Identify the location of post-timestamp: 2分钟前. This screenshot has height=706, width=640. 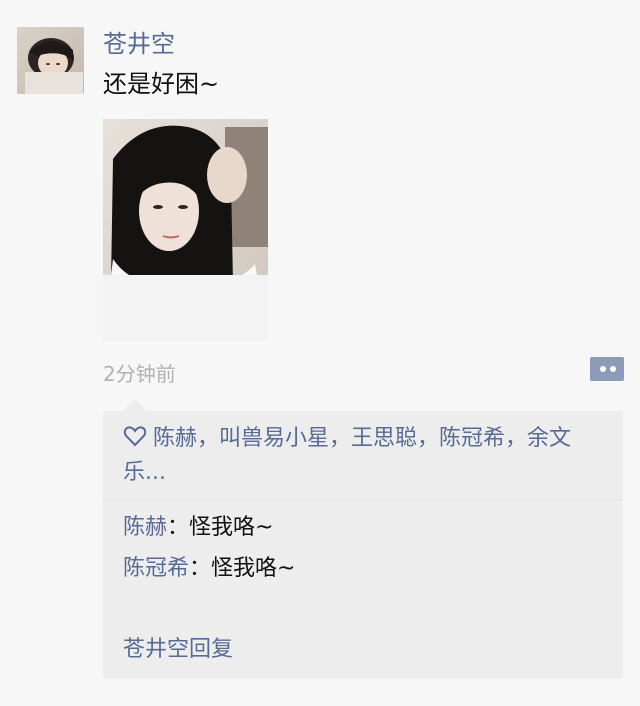
(139, 374).